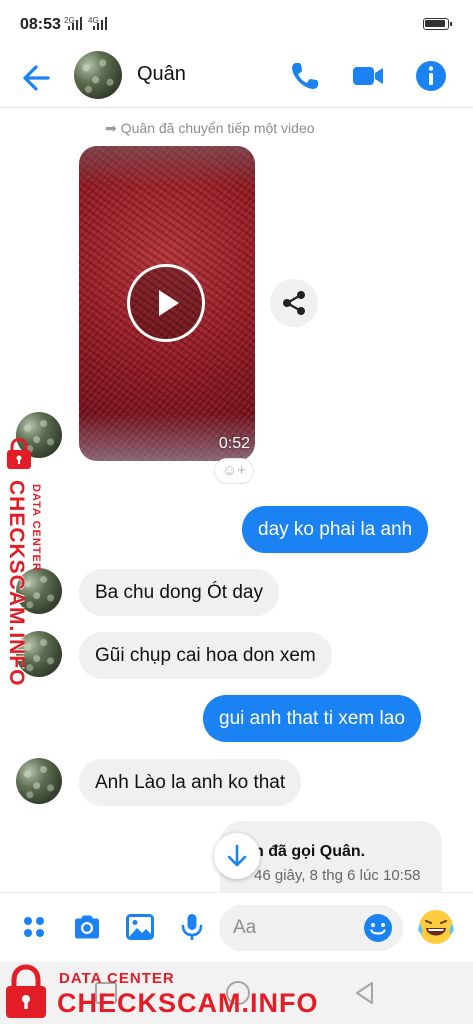 The image size is (473, 1024). What do you see at coordinates (431, 76) in the screenshot?
I see `info-icon` at bounding box center [431, 76].